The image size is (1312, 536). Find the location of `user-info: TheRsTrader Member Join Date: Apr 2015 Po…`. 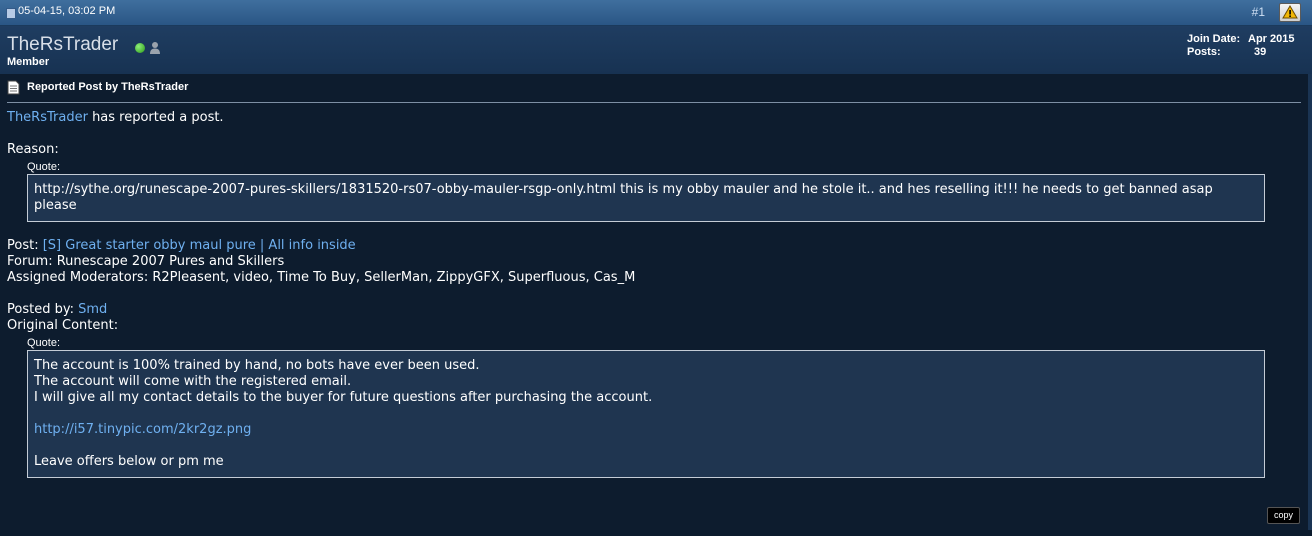

user-info: TheRsTrader Member Join Date: Apr 2015 Po… is located at coordinates (656, 50).